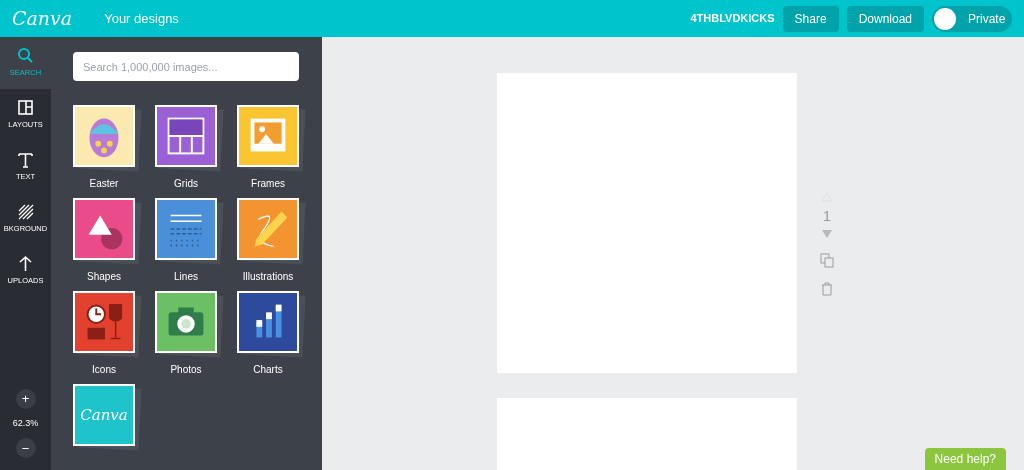  What do you see at coordinates (268, 184) in the screenshot?
I see `tile-label: Frames` at bounding box center [268, 184].